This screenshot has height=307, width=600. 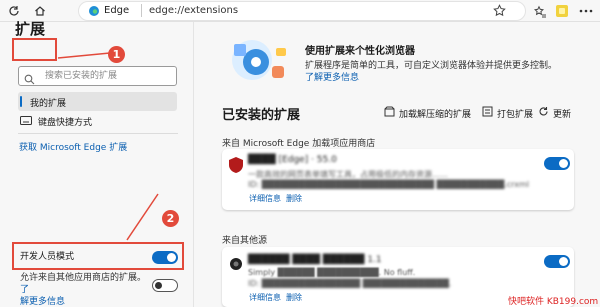 What do you see at coordinates (193, 11) in the screenshot?
I see `url-text: edge://extensions` at bounding box center [193, 11].